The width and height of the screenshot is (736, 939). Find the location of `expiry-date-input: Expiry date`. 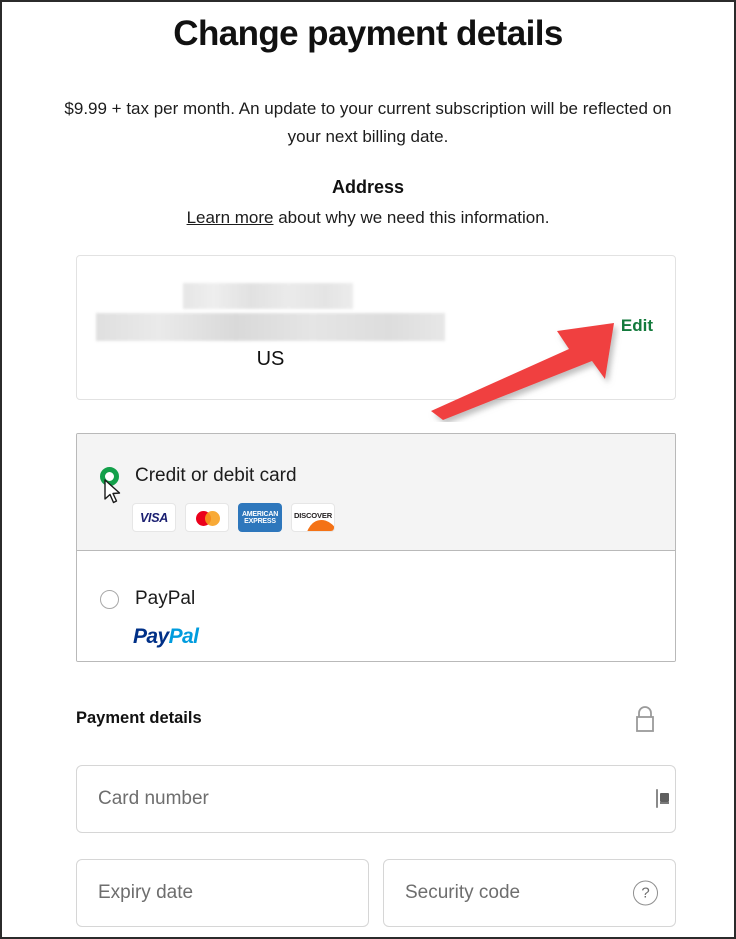

expiry-date-input: Expiry date is located at coordinates (222, 893).